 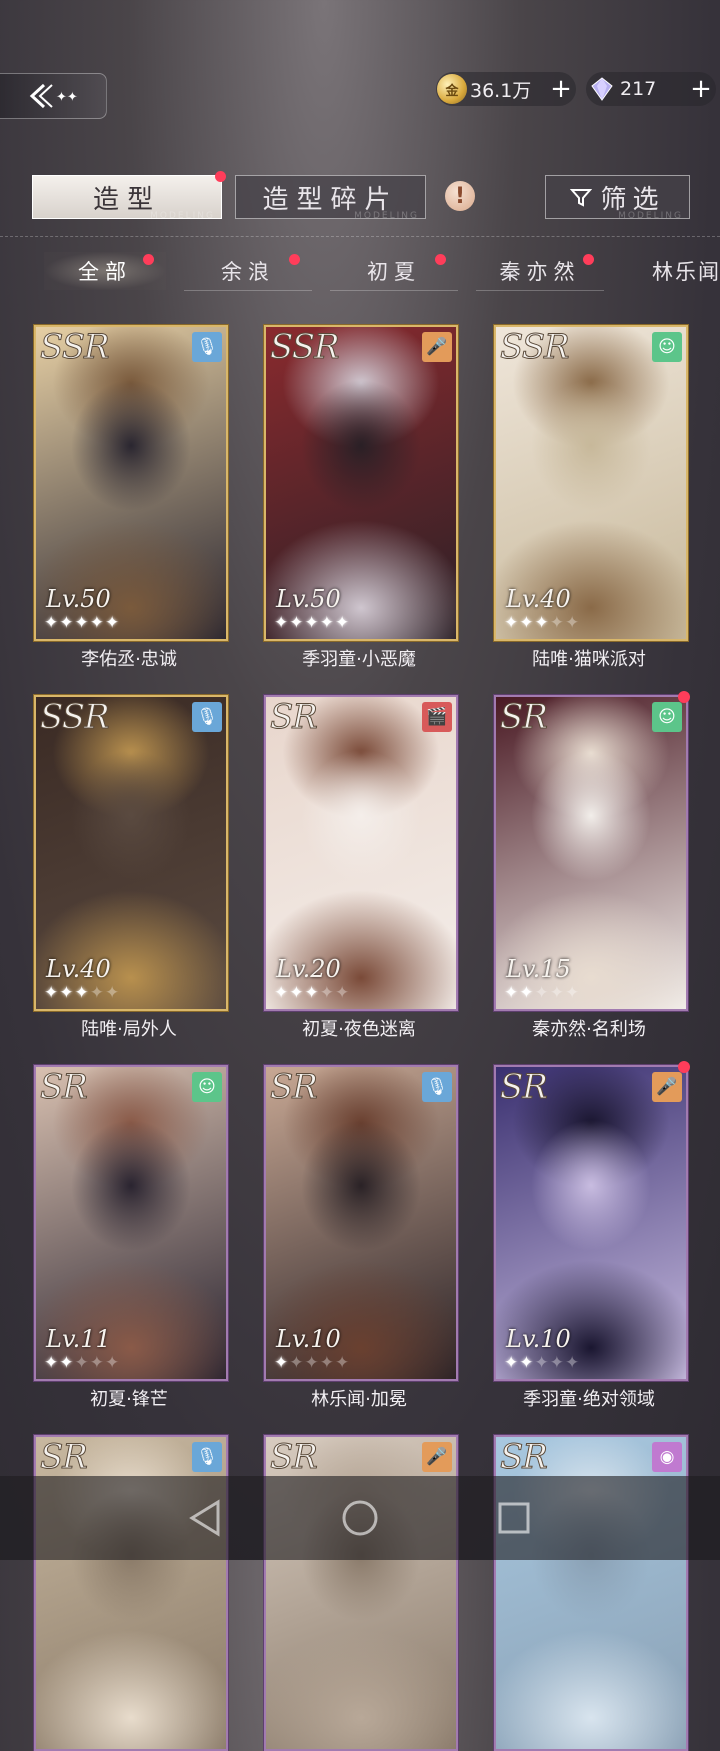 I want to click on char-filter-yulang: 余浪, so click(x=248, y=271).